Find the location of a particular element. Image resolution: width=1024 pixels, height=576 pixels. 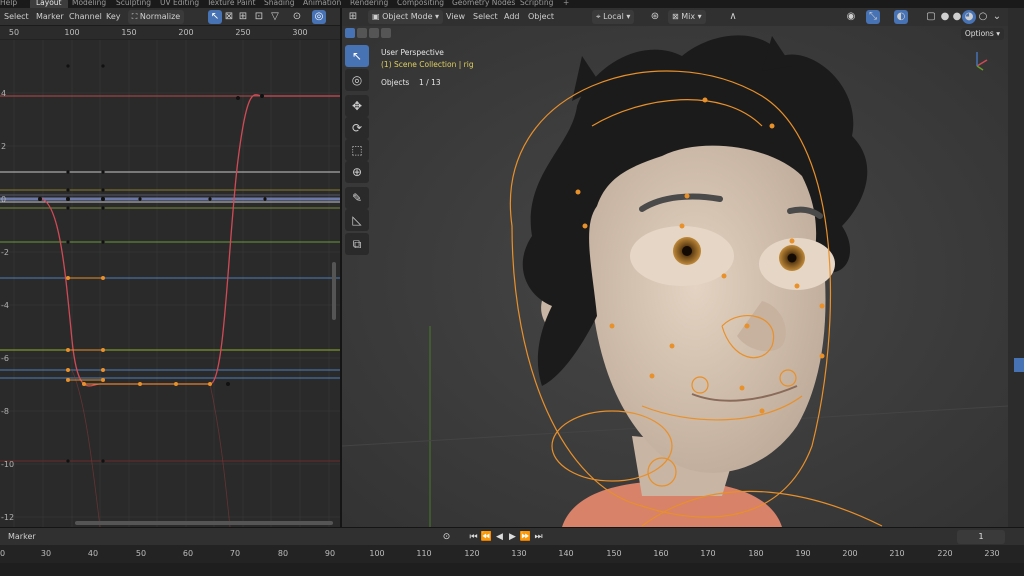

y-axis-label: -6 is located at coordinates (5, 358).